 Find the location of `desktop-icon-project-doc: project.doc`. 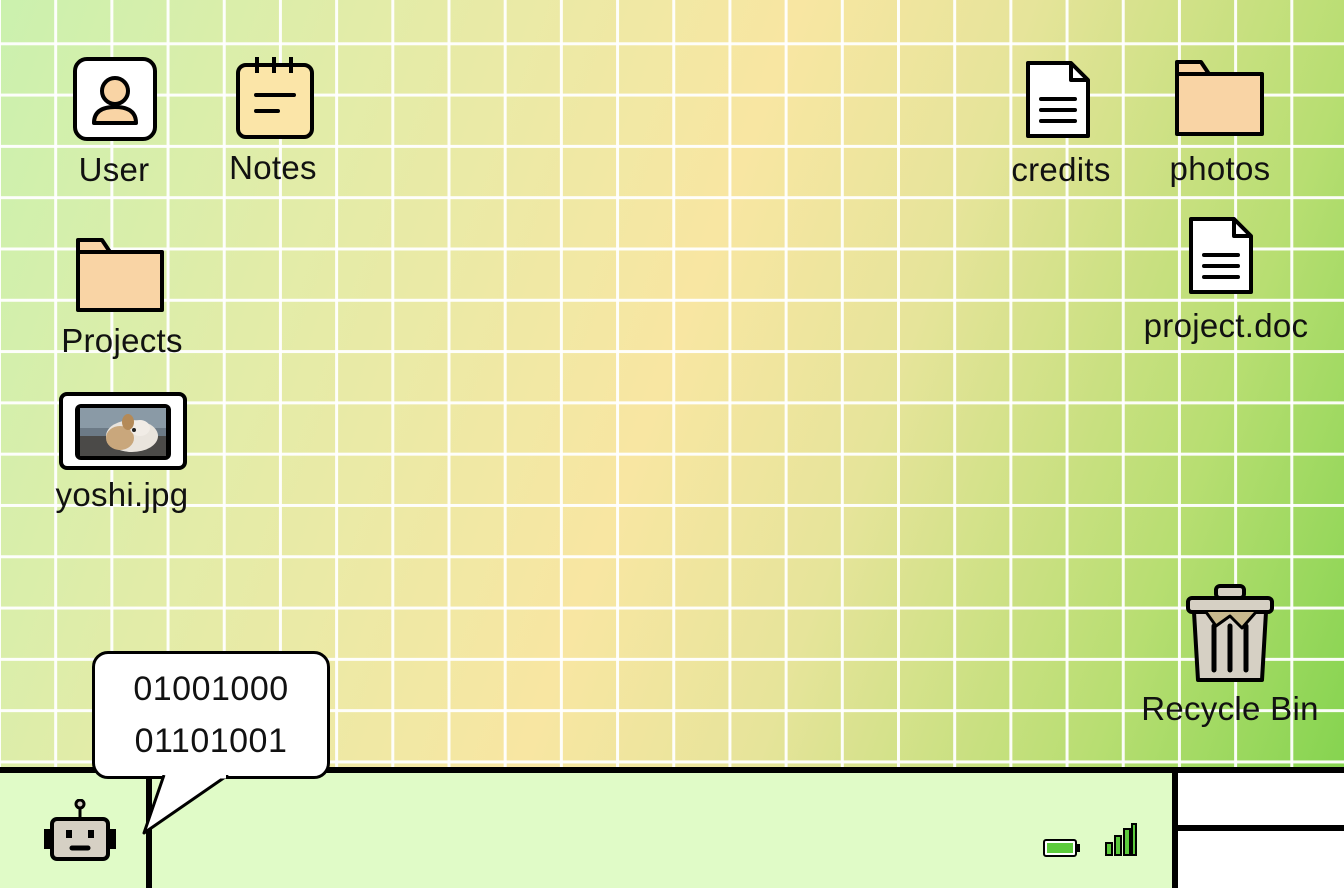

desktop-icon-project-doc: project.doc is located at coordinates (1226, 281).